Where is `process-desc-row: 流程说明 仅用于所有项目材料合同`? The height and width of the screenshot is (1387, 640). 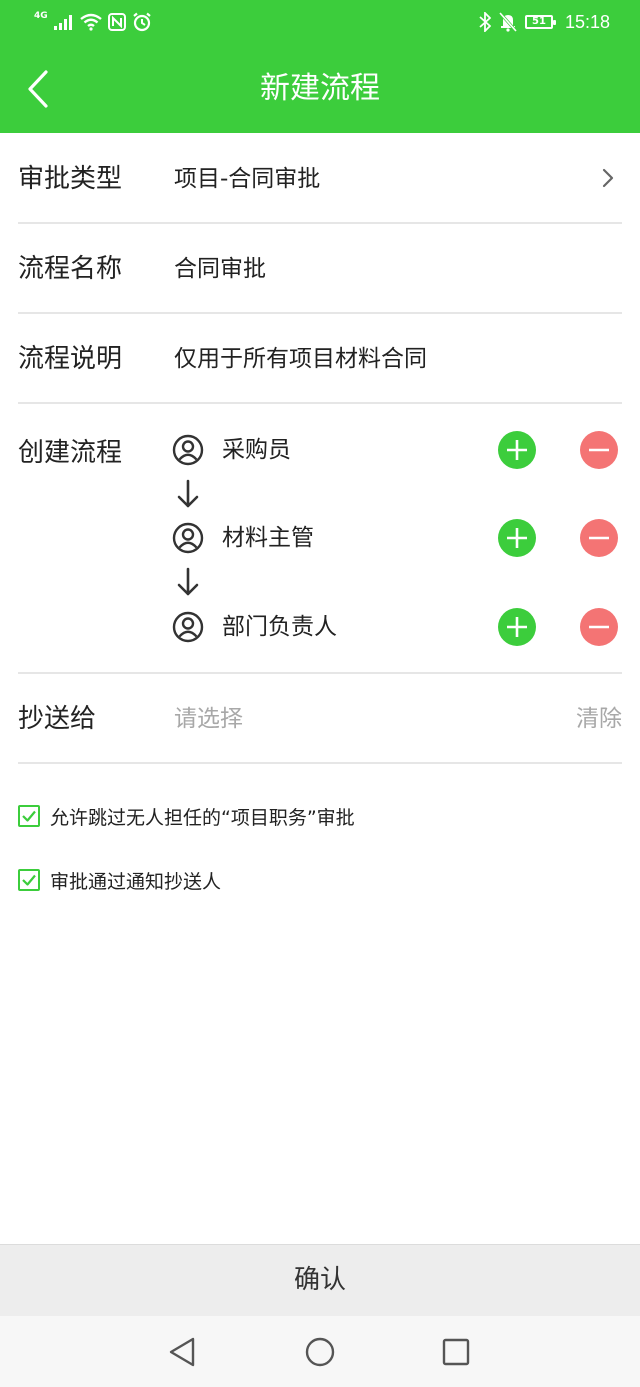 process-desc-row: 流程说明 仅用于所有项目材料合同 is located at coordinates (320, 359).